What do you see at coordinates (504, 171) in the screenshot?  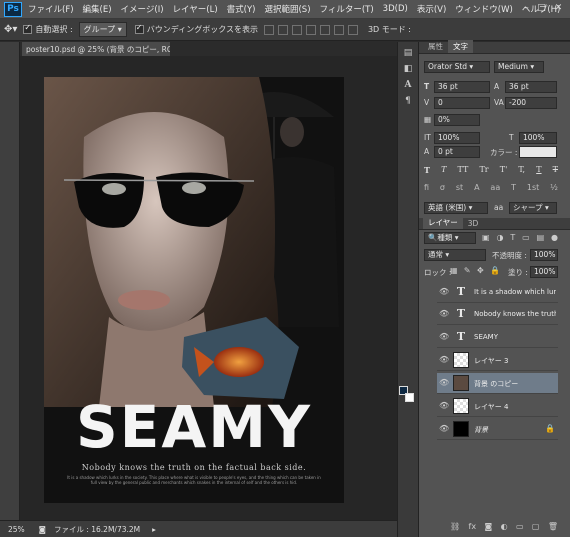 I see `superscript-button: T'` at bounding box center [504, 171].